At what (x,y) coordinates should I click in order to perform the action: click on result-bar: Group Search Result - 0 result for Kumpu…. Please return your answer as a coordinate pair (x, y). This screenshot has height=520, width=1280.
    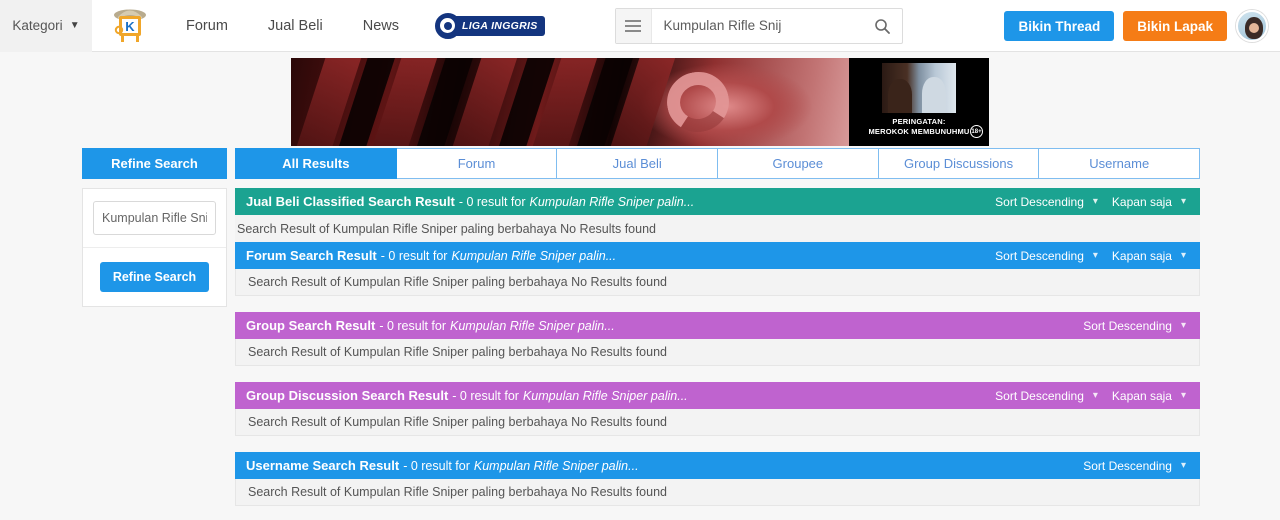
    Looking at the image, I should click on (717, 325).